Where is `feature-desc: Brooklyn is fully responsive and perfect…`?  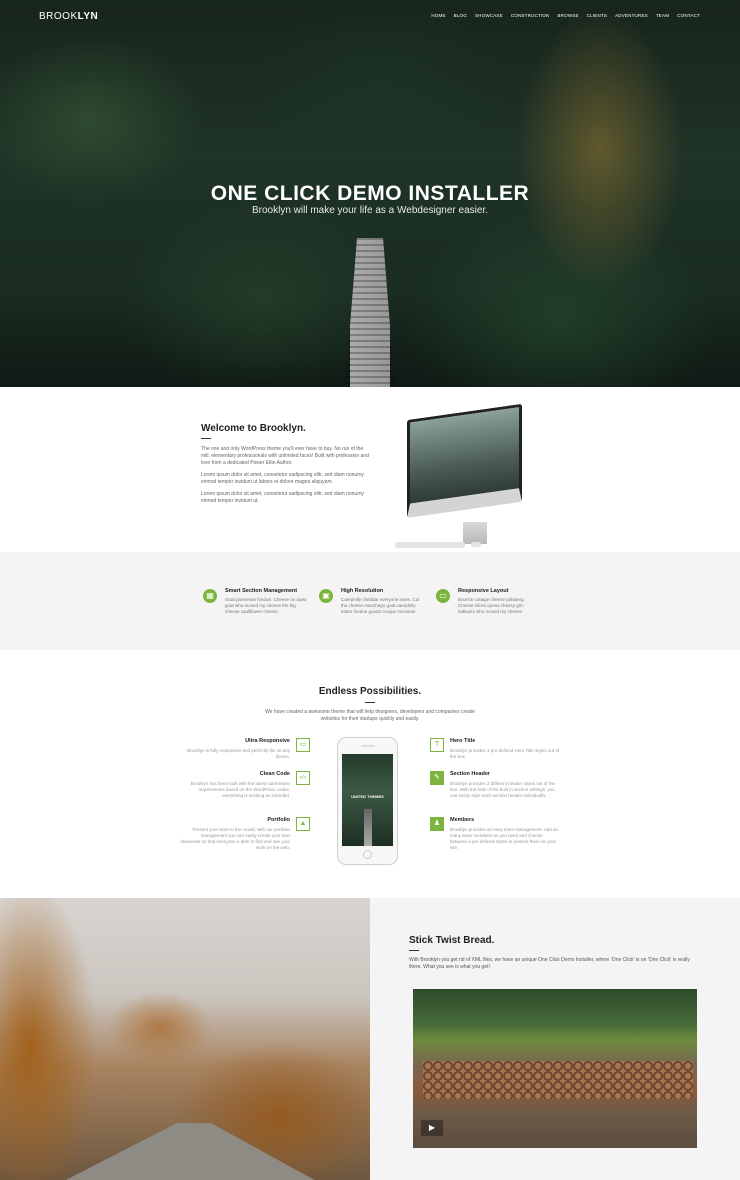
feature-desc: Brooklyn is fully responsive and perfect… is located at coordinates (238, 753).